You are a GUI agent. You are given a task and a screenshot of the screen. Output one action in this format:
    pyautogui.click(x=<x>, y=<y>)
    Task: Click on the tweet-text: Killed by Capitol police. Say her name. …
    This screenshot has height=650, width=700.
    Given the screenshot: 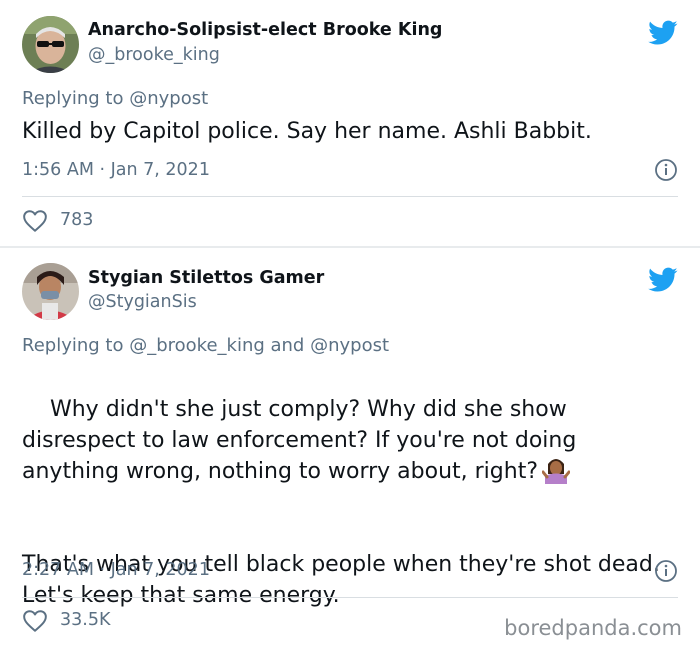 What is the action you would take?
    pyautogui.click(x=307, y=131)
    